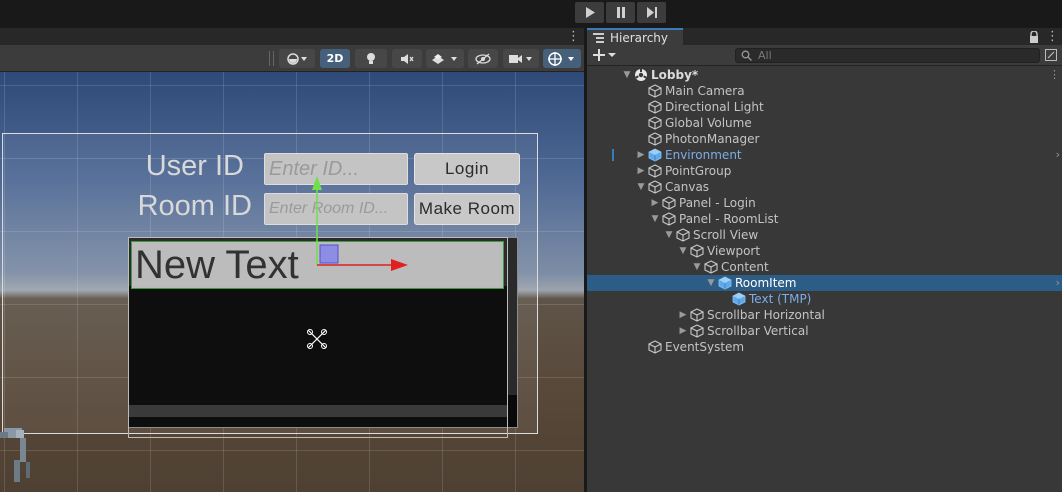 The height and width of the screenshot is (492, 1062). Describe the element at coordinates (824, 299) in the screenshot. I see `hierarchy-item-text-tmp: Text (TMP)` at that location.